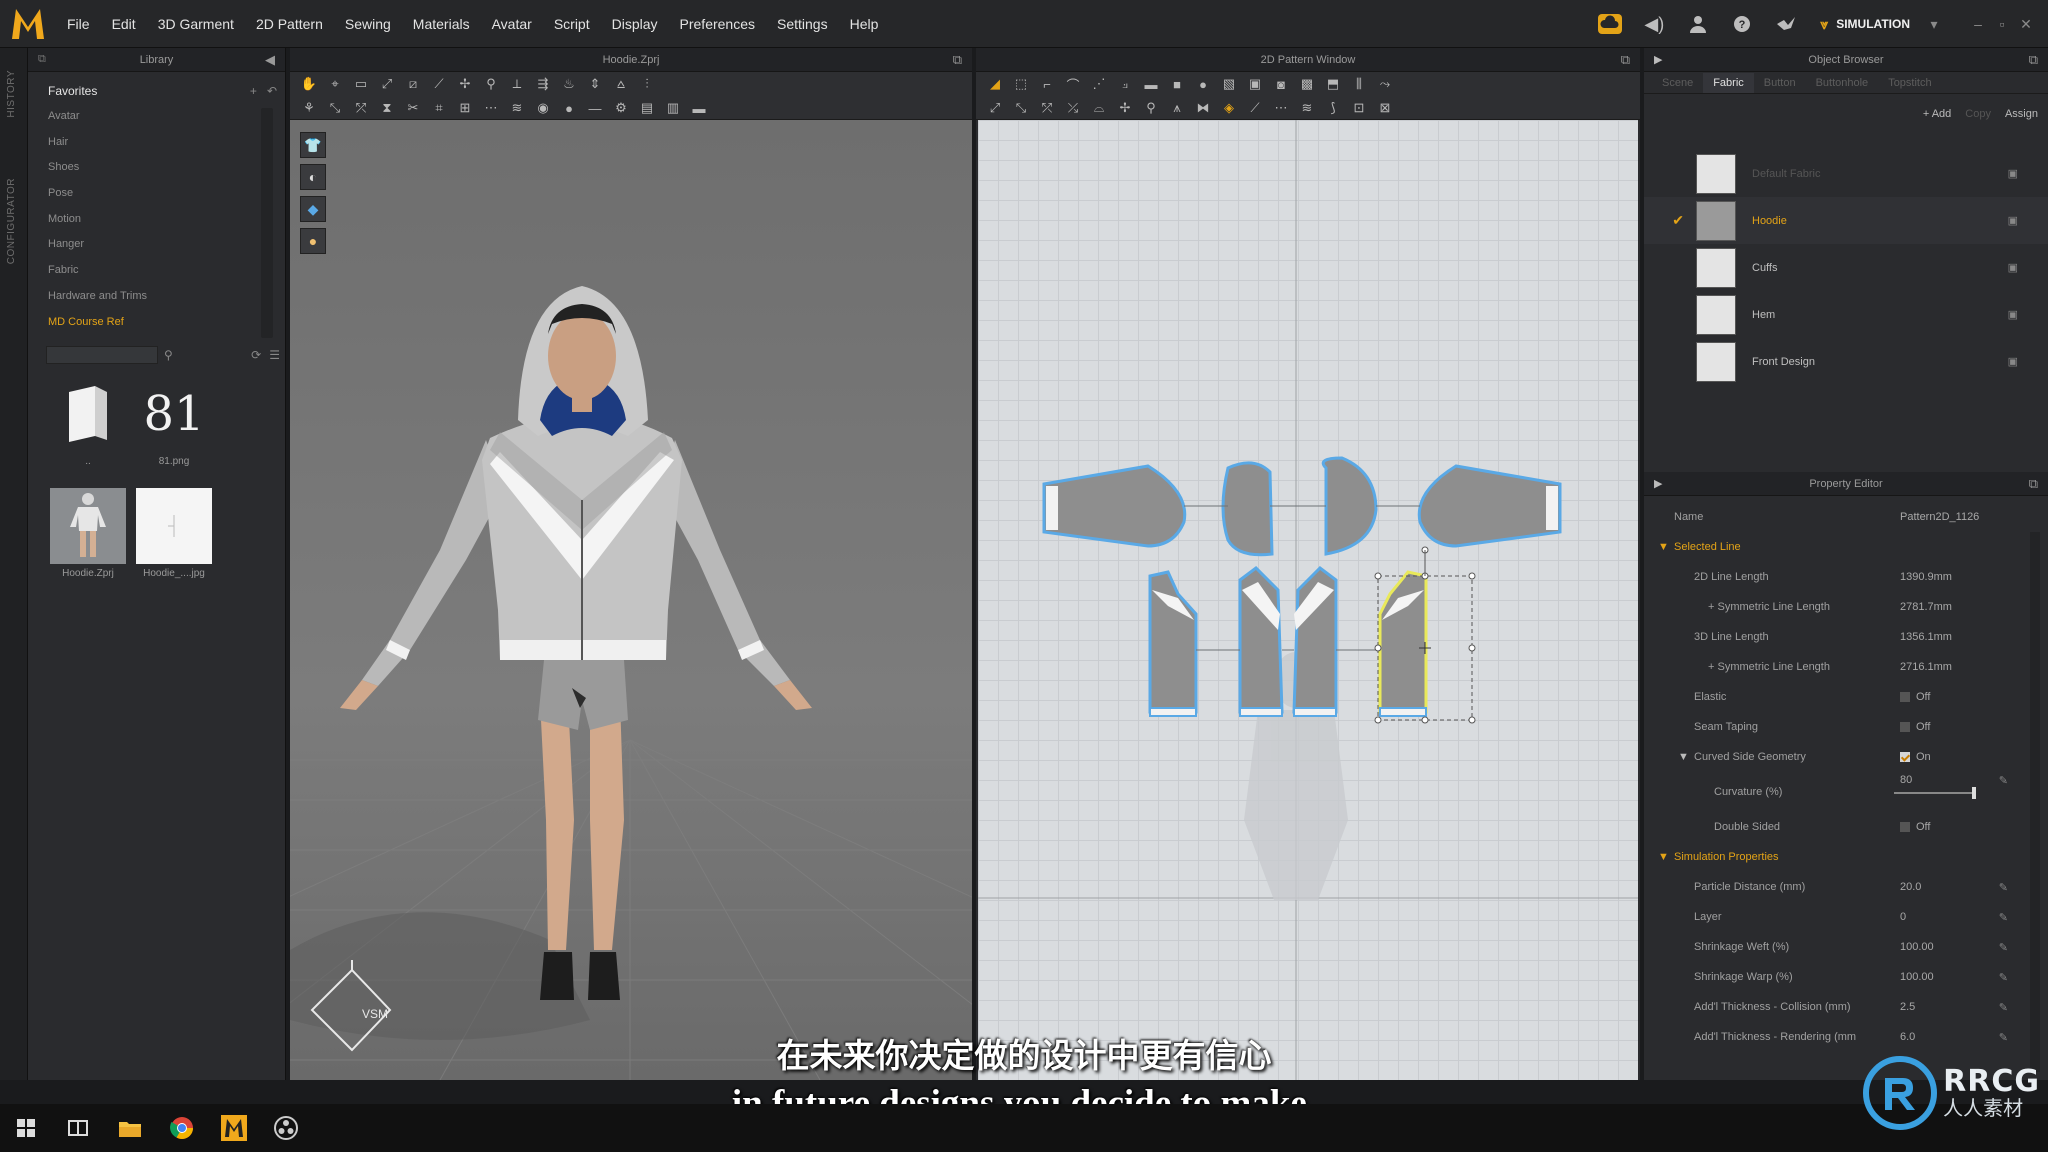 Image resolution: width=2048 pixels, height=1152 pixels. I want to click on dart-icon: ▣, so click(1255, 84).